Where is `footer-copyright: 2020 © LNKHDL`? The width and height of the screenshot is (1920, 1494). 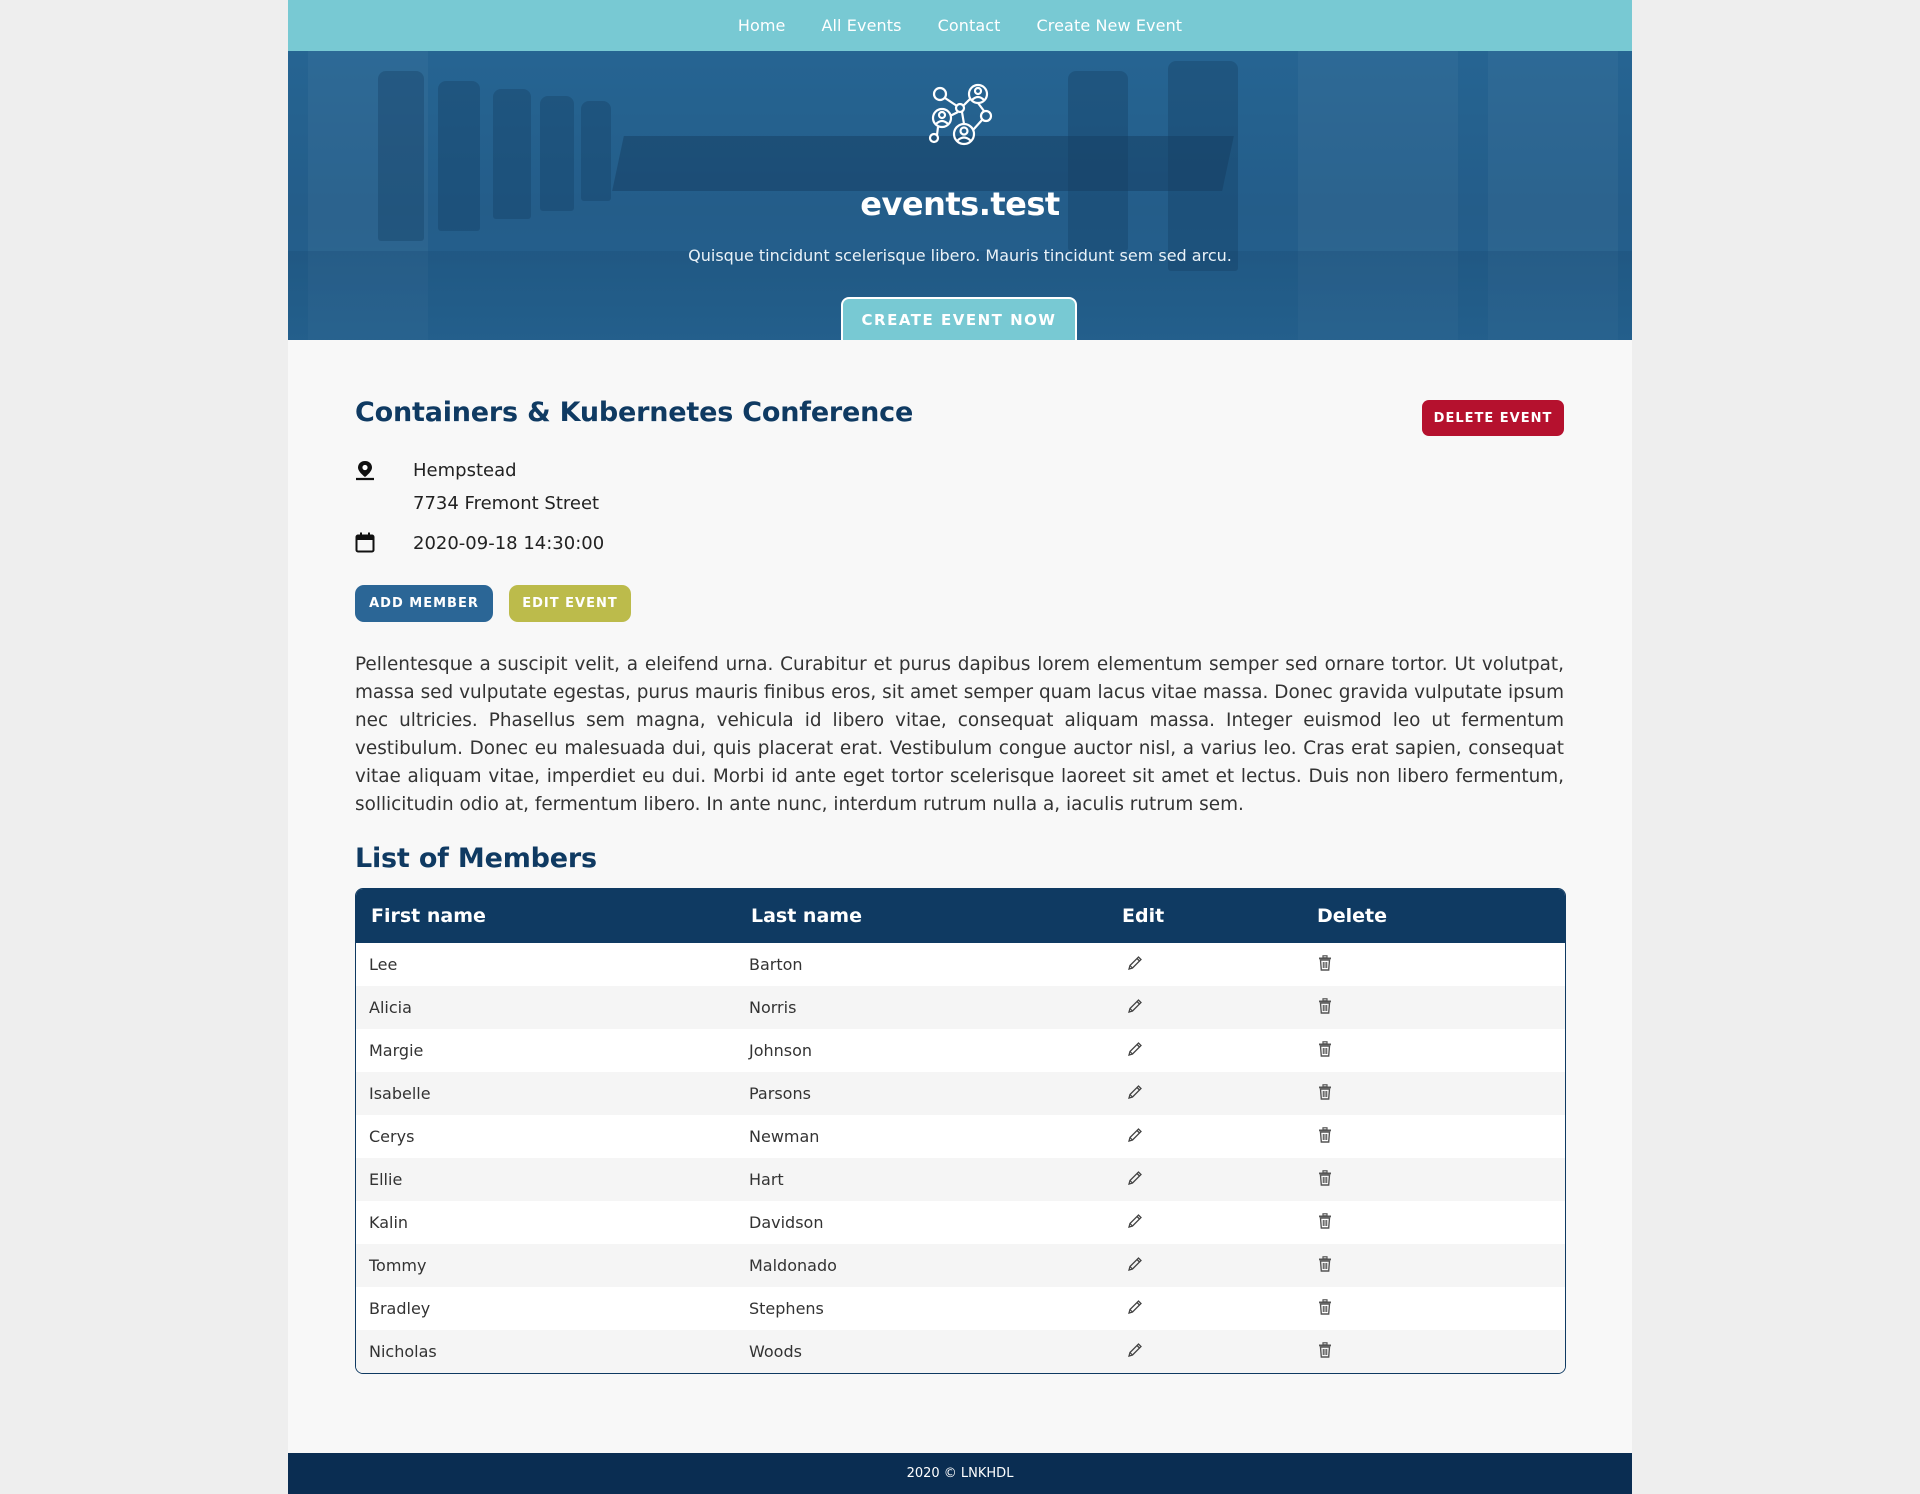
footer-copyright: 2020 © LNKHDL is located at coordinates (960, 1473).